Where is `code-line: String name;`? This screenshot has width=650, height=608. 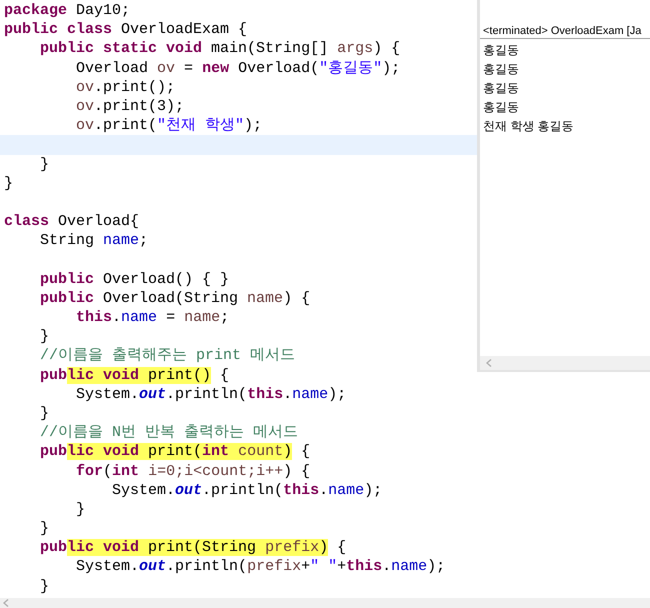
code-line: String name; is located at coordinates (94, 240).